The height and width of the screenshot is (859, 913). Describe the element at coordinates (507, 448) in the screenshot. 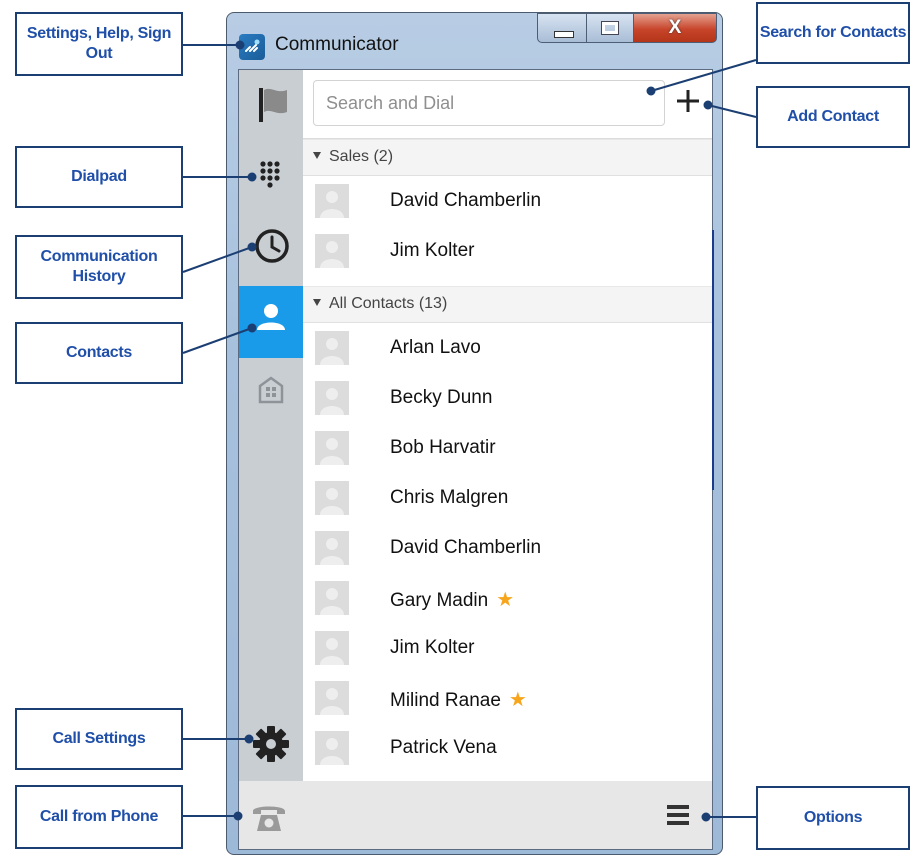

I see `contact-row: Bob Harvatir` at that location.